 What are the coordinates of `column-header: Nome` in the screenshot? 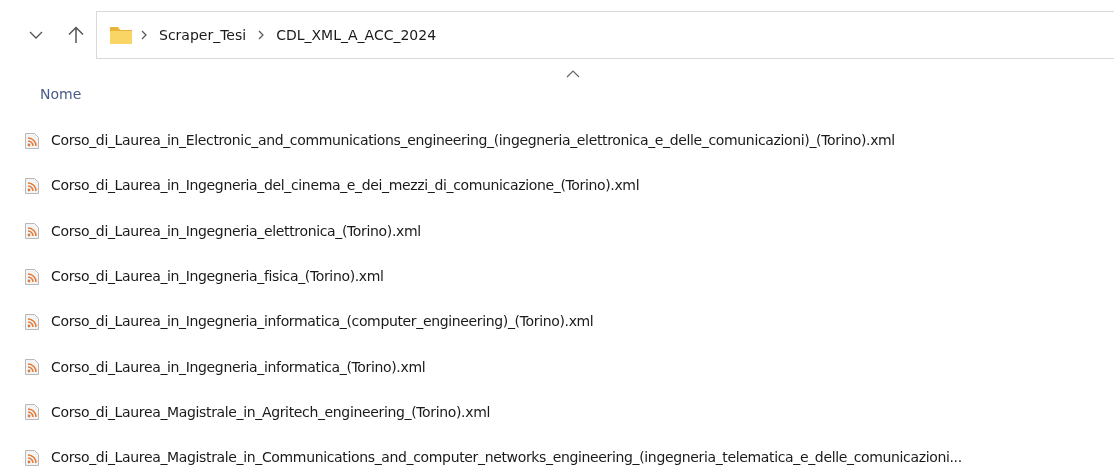 It's located at (61, 94).